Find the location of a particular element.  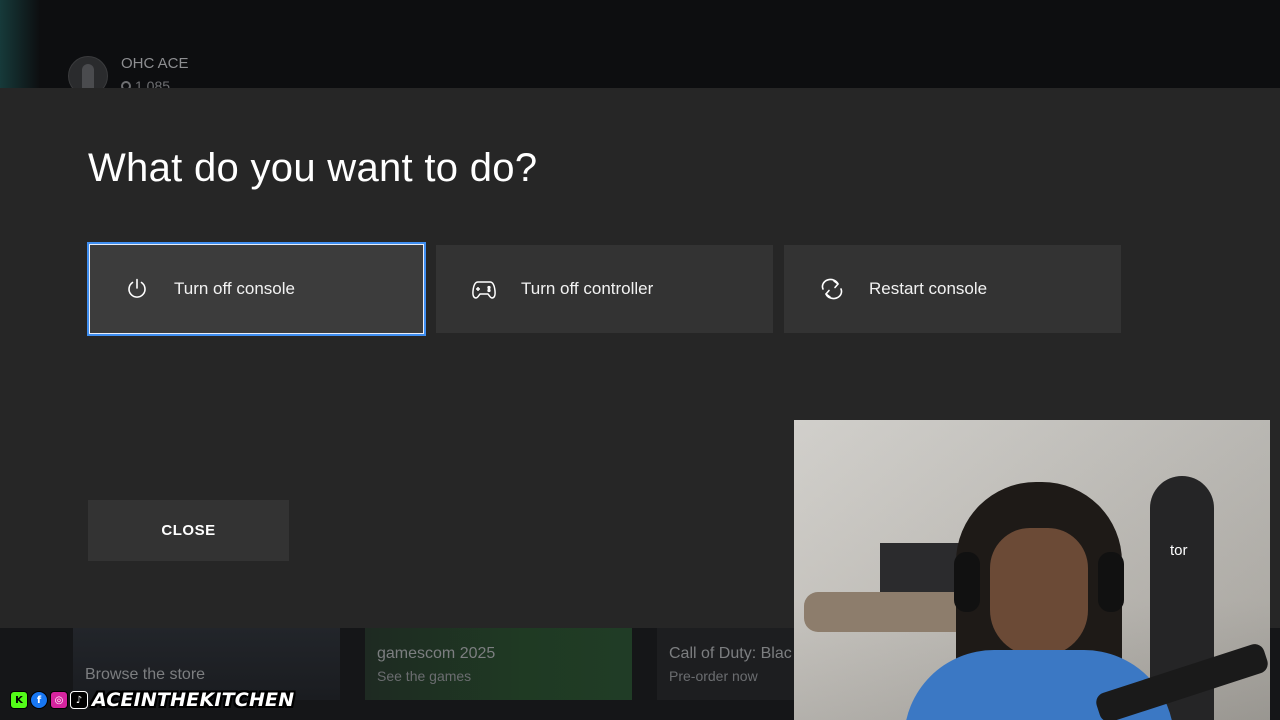

webcam-person is located at coordinates (1039, 601).